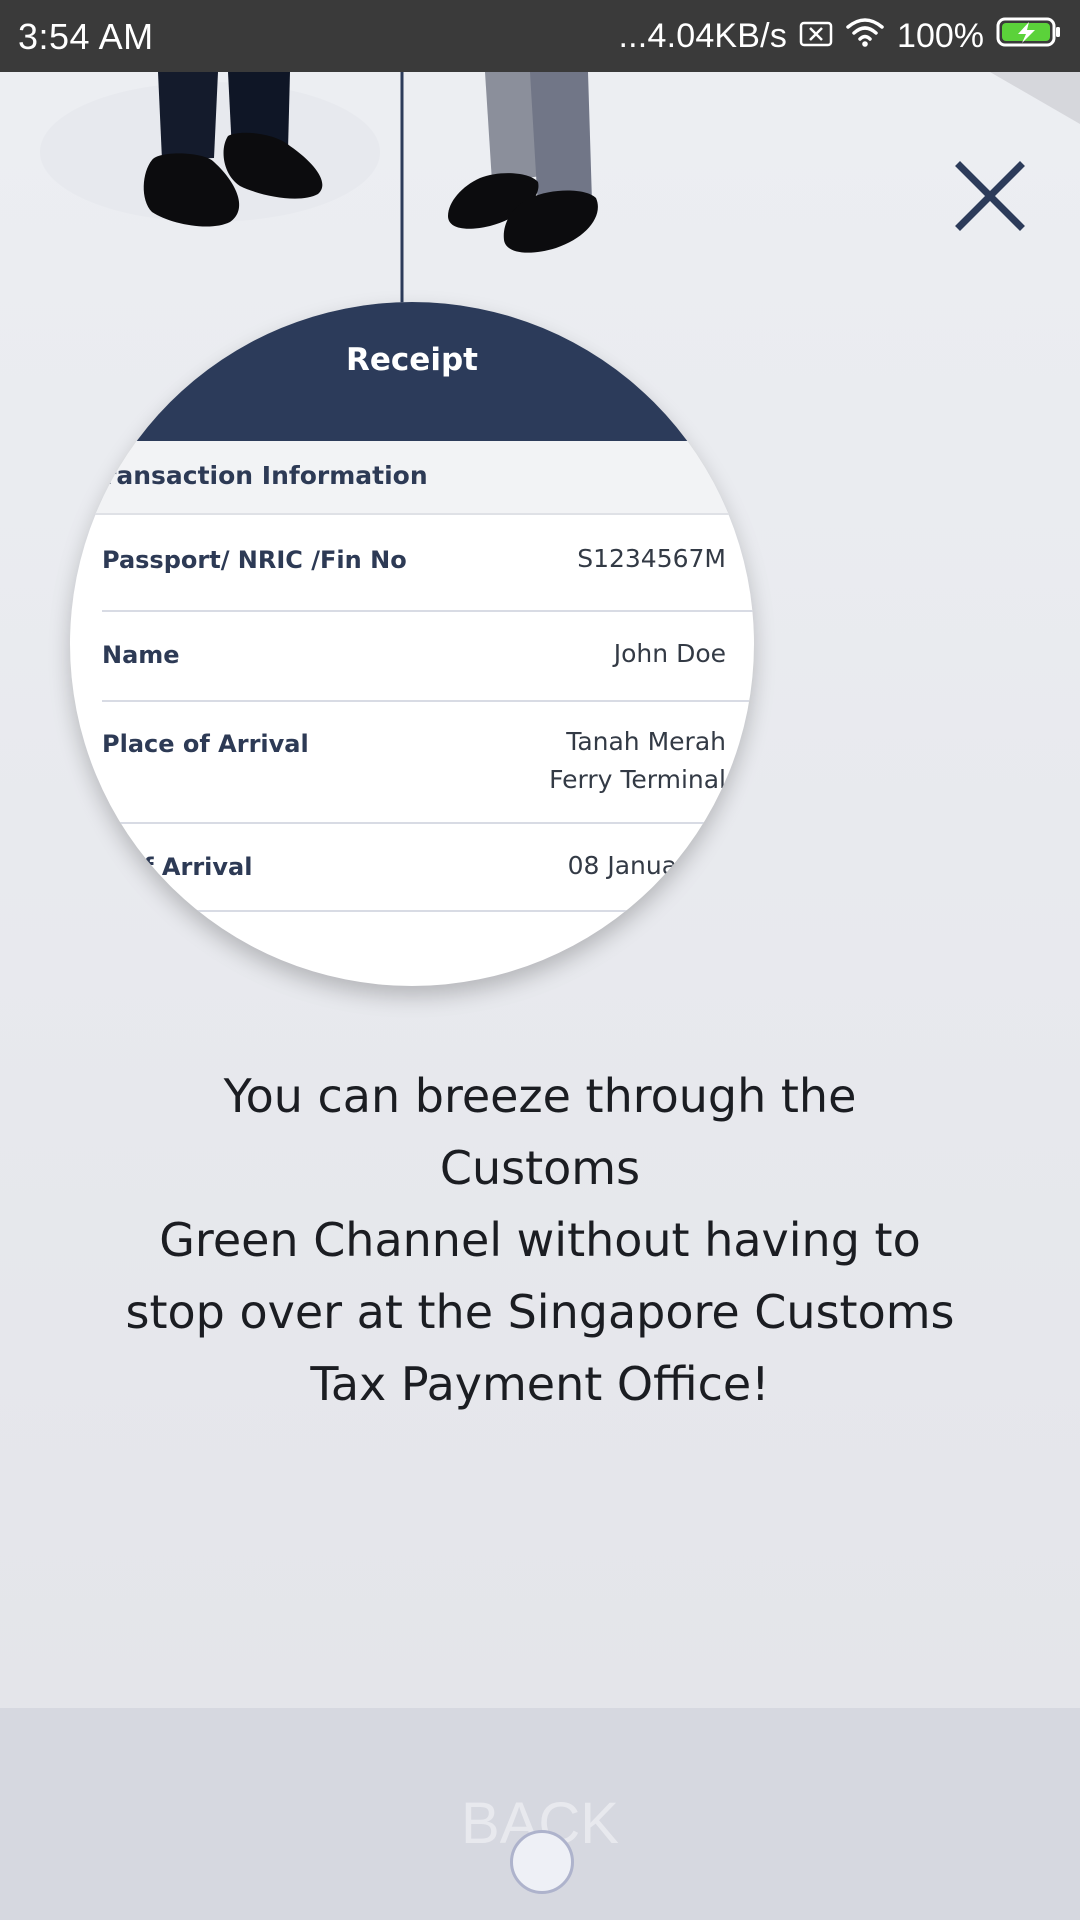 Image resolution: width=1080 pixels, height=1920 pixels. What do you see at coordinates (1029, 36) in the screenshot?
I see `battery-charging-icon` at bounding box center [1029, 36].